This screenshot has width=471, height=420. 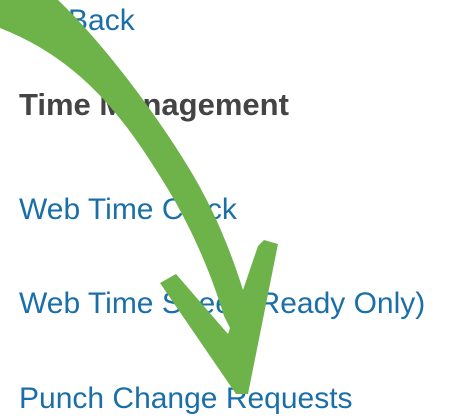 What do you see at coordinates (101, 21) in the screenshot?
I see `back-link: Back` at bounding box center [101, 21].